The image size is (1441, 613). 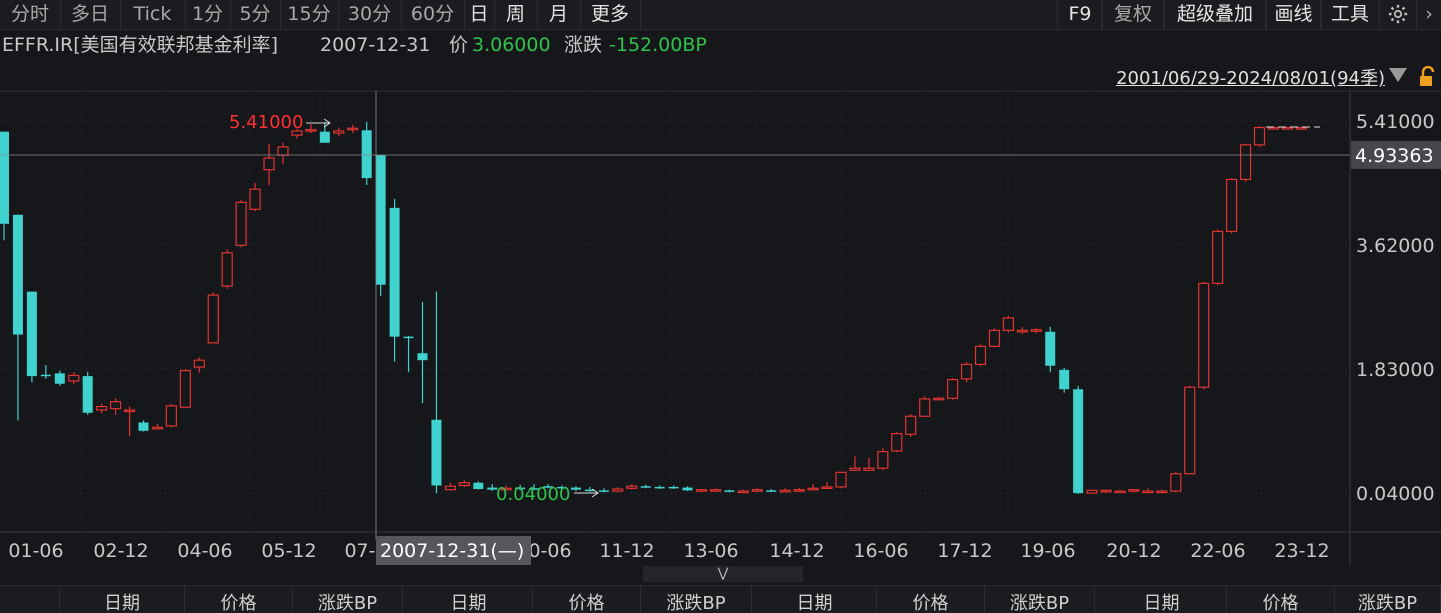 What do you see at coordinates (1047, 551) in the screenshot?
I see `x-tick-label: 19-06` at bounding box center [1047, 551].